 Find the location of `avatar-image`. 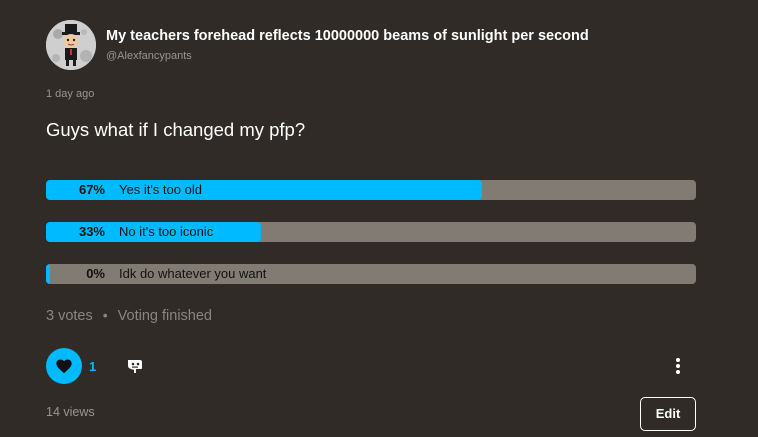

avatar-image is located at coordinates (71, 45).